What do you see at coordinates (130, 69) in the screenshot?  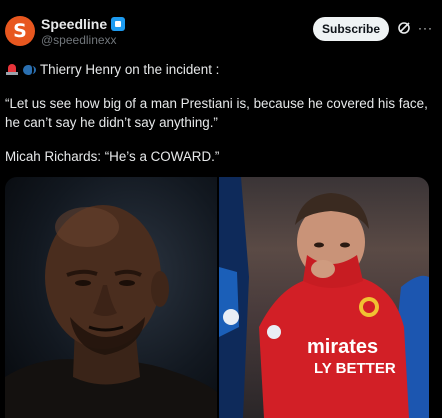 I see `tweet-line-1-text: Thierry Henry on the incident :` at bounding box center [130, 69].